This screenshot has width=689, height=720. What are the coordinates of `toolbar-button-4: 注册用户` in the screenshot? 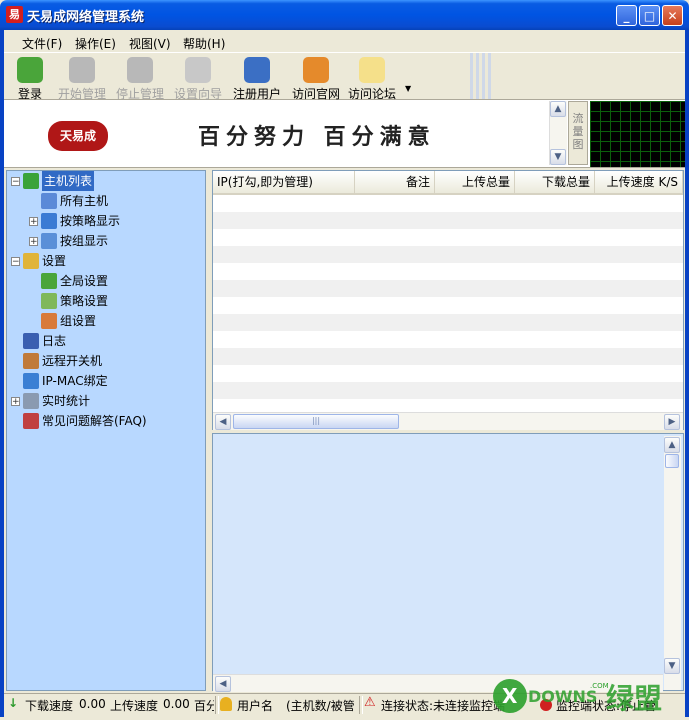 It's located at (257, 79).